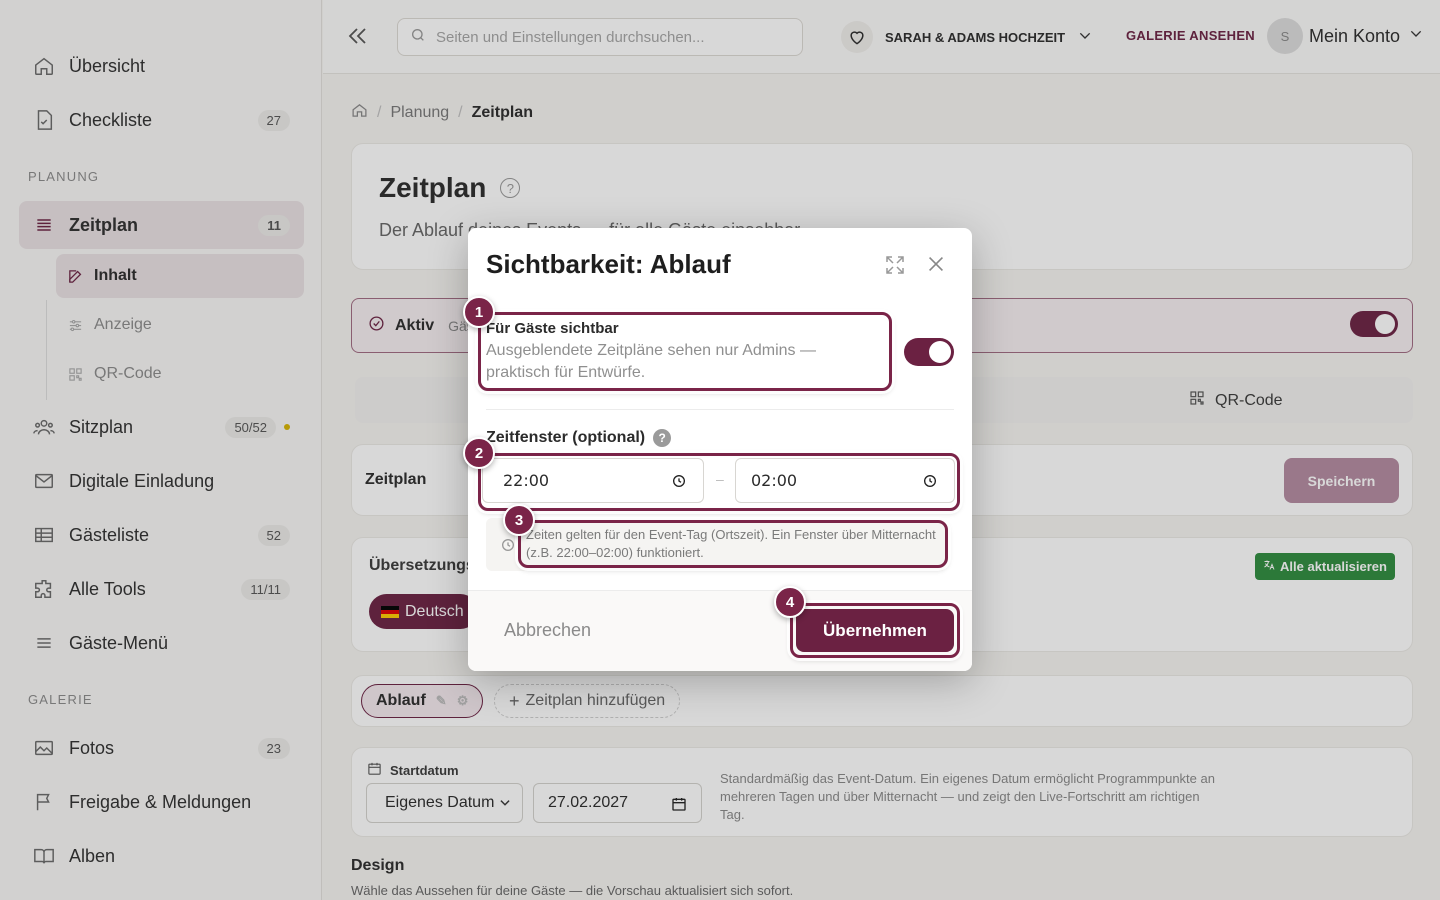 The height and width of the screenshot is (900, 1440). Describe the element at coordinates (895, 265) in the screenshot. I see `expand-icon` at that location.